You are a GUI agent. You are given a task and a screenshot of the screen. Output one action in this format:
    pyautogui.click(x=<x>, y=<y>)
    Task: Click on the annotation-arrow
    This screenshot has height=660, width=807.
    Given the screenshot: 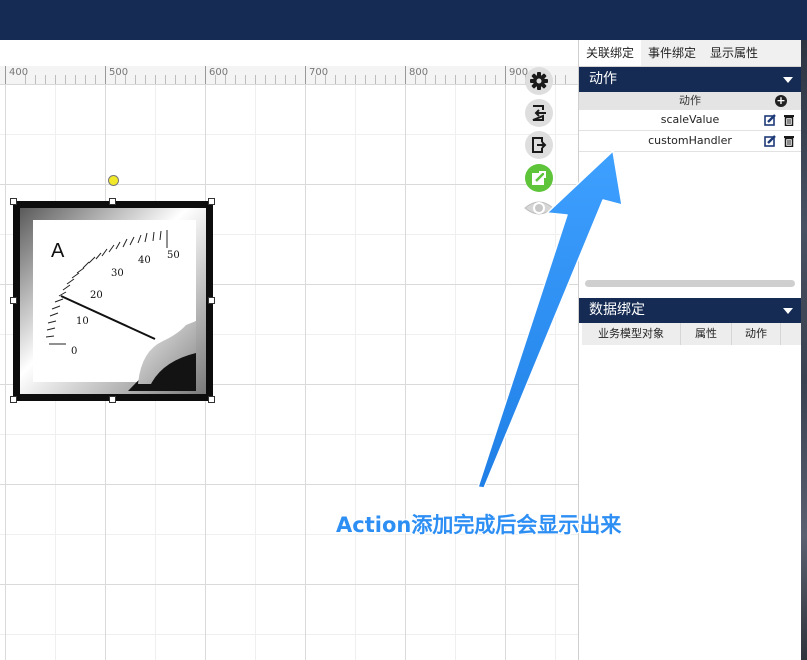 What is the action you would take?
    pyautogui.click(x=550, y=319)
    